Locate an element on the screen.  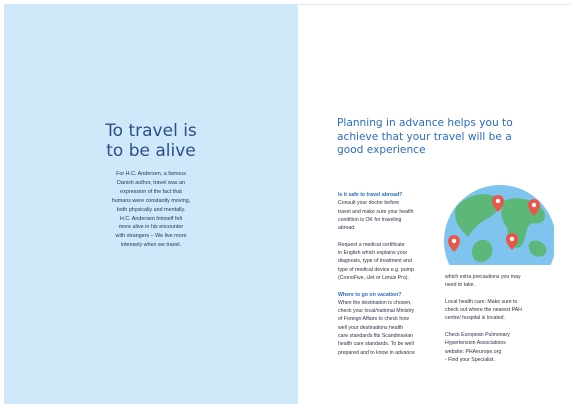
text-line: centre/ hospital is located. is located at coordinates (475, 318).